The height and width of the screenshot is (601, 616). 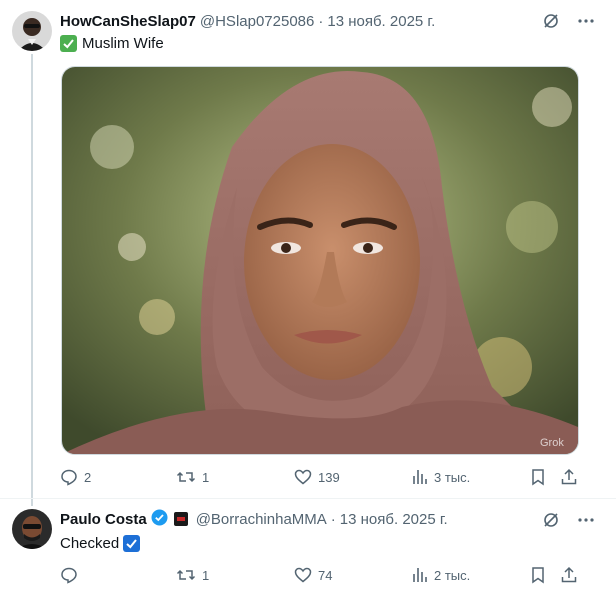 I want to click on affiliate-badge-icon, so click(x=180, y=519).